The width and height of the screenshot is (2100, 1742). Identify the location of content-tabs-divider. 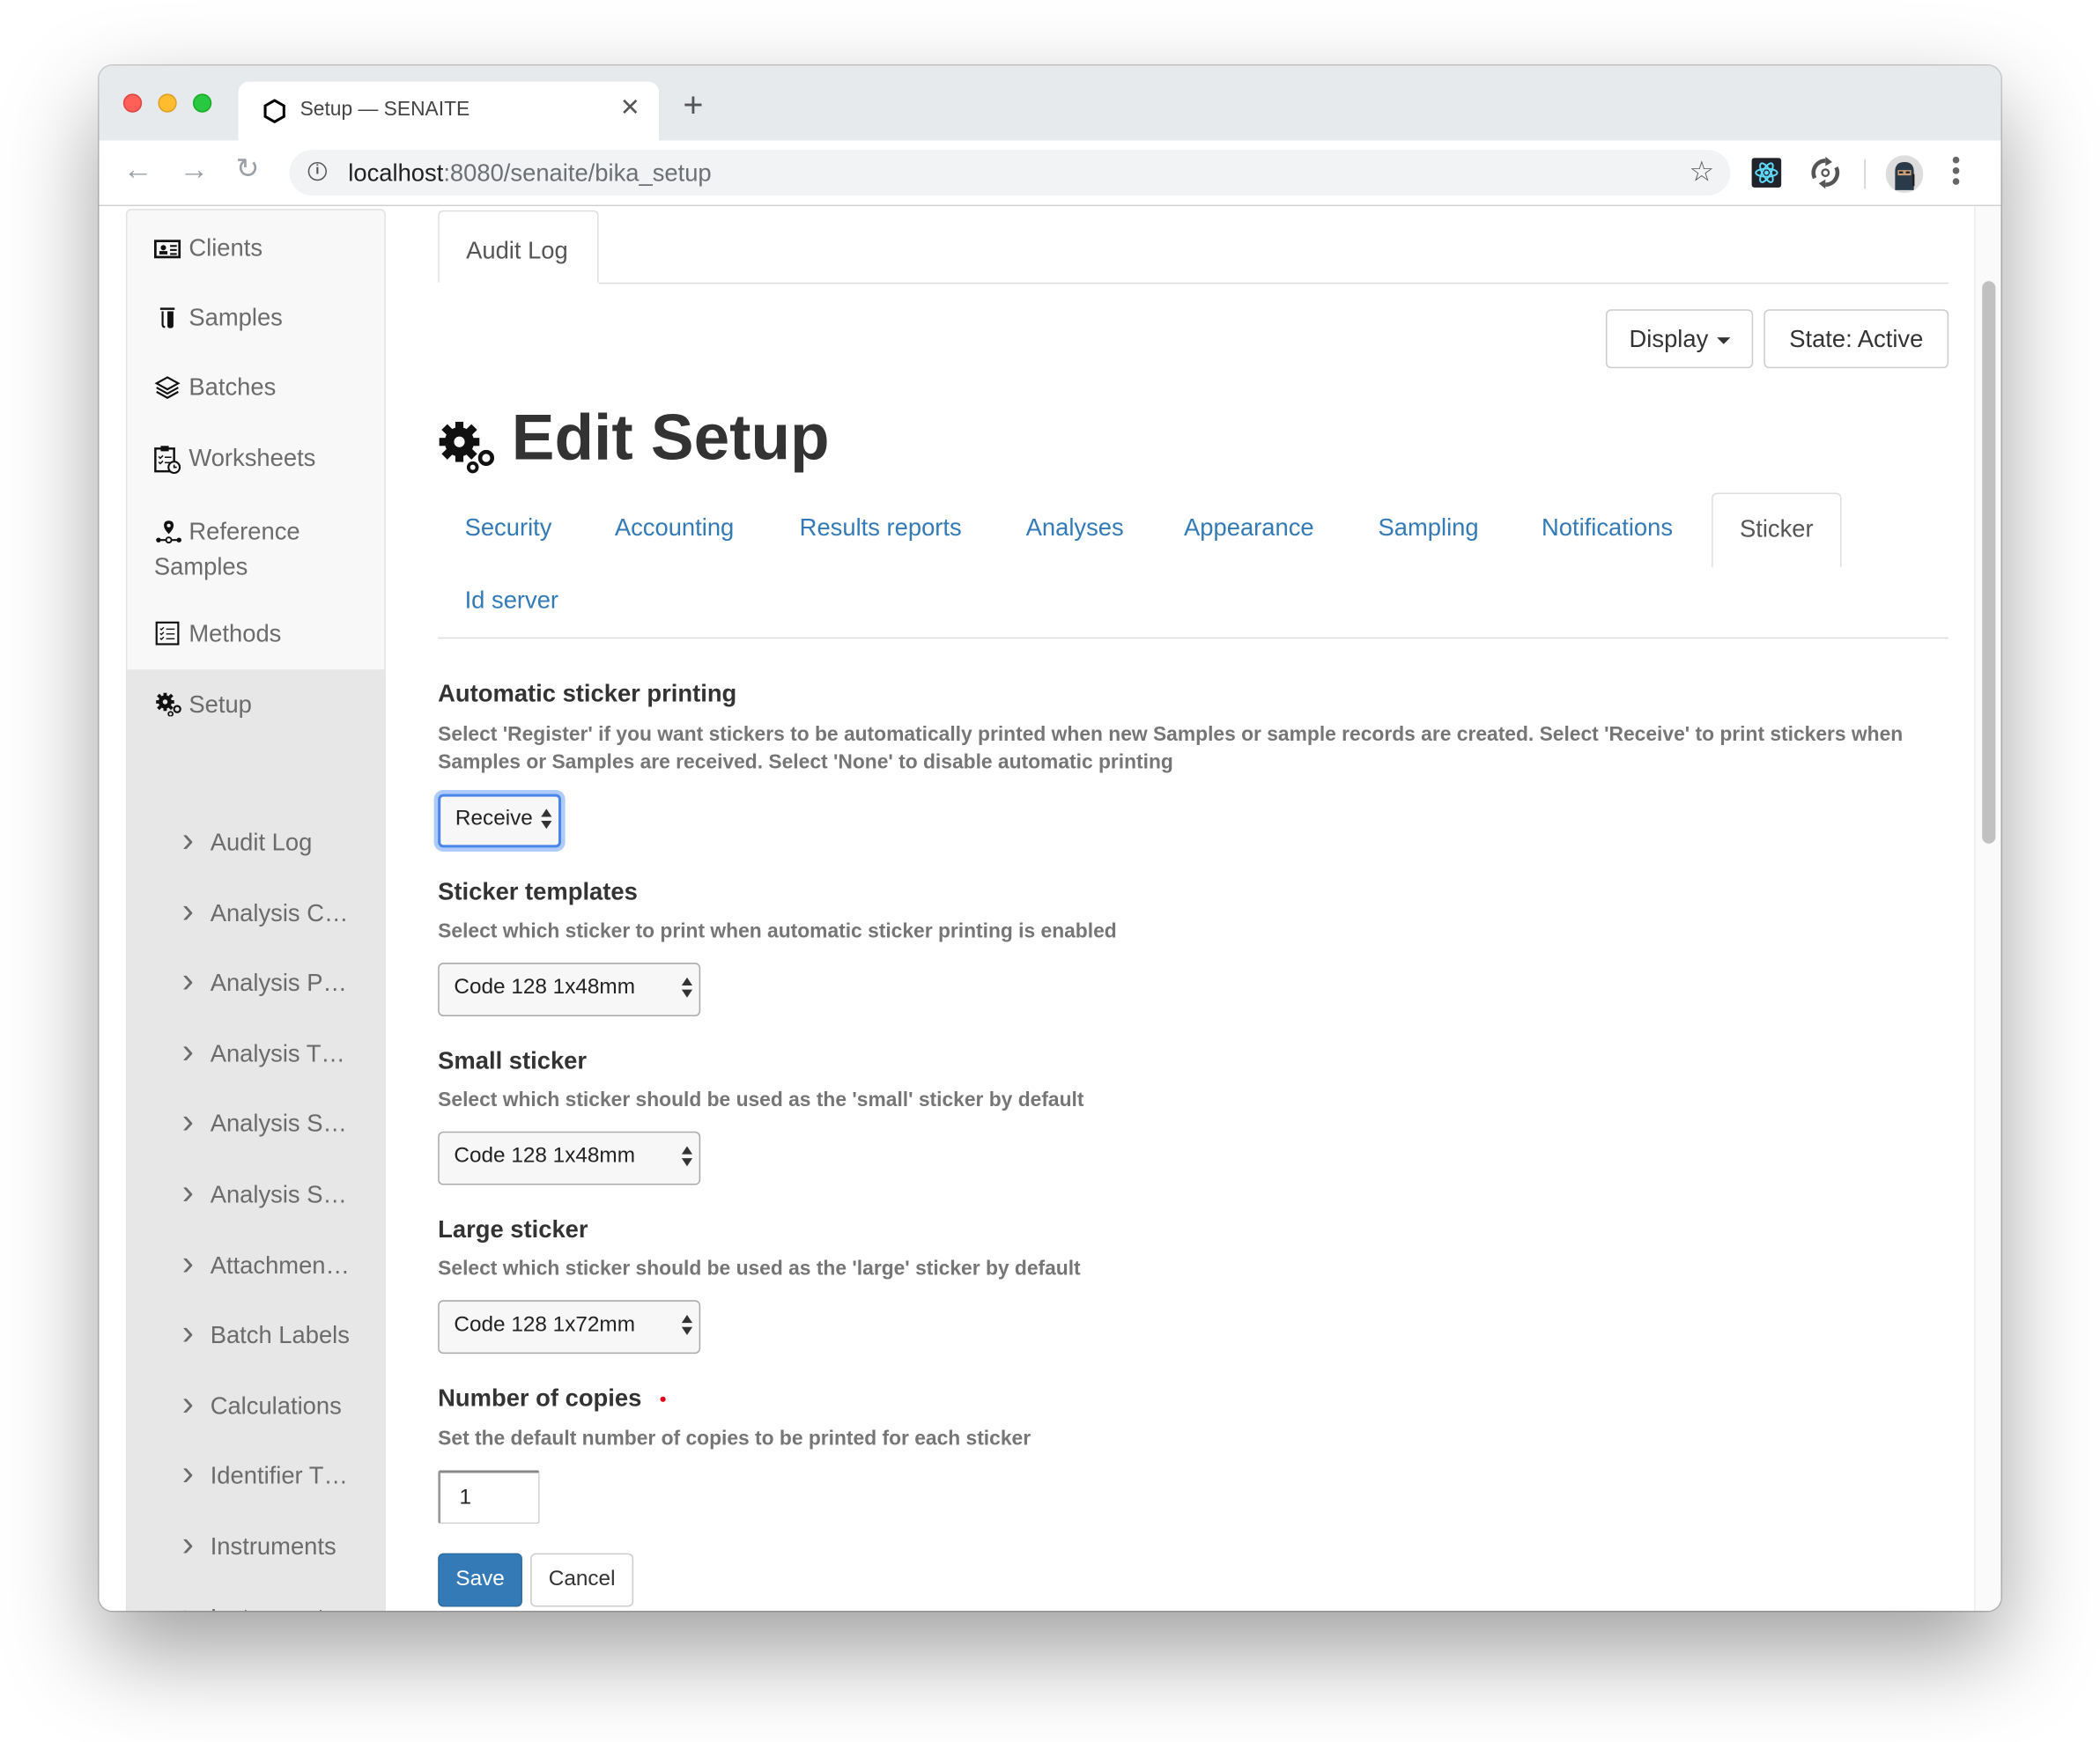
(1273, 283).